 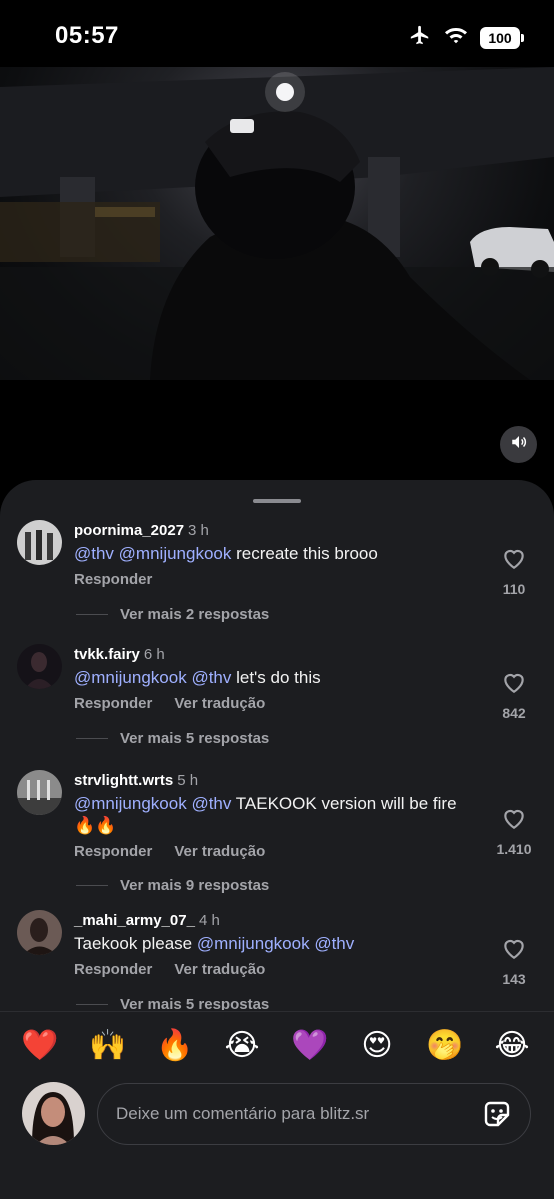 I want to click on like-button: 110, so click(x=514, y=571).